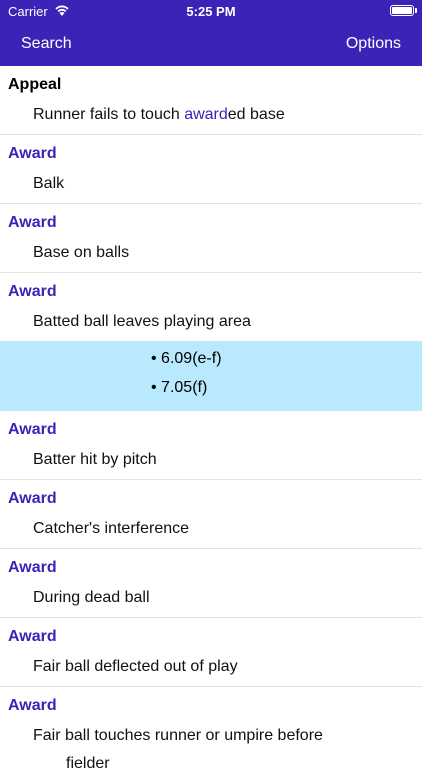  I want to click on status-bar: Carrier 5:25 PM, so click(211, 11).